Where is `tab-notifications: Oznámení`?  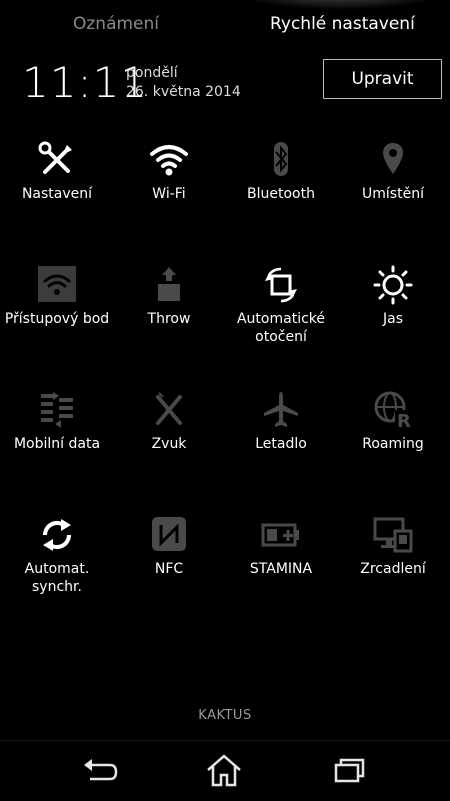 tab-notifications: Oznámení is located at coordinates (116, 24).